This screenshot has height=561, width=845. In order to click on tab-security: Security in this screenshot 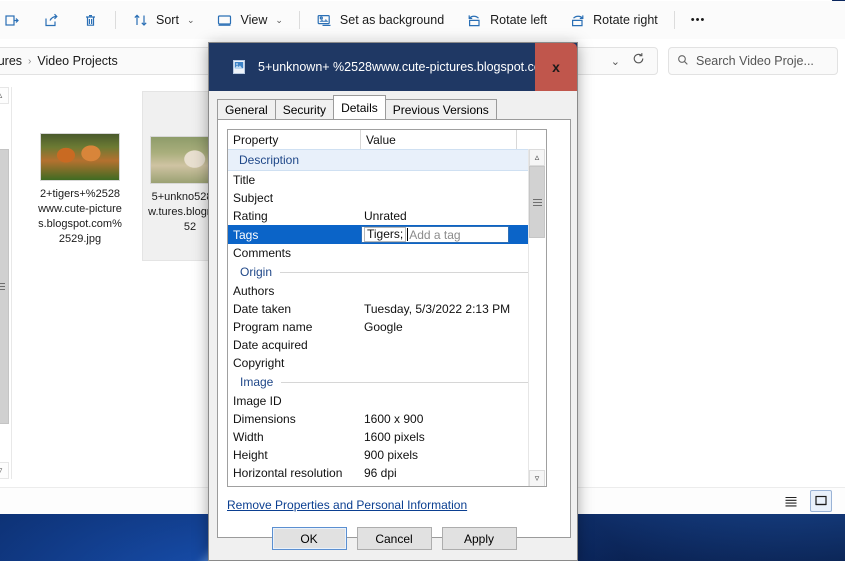, I will do `click(304, 109)`.